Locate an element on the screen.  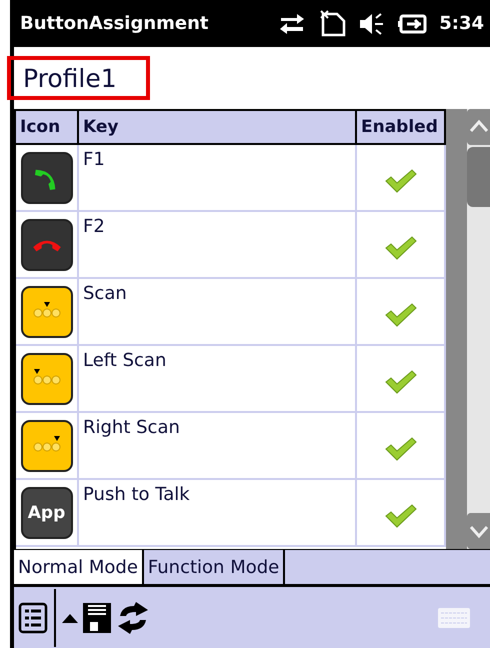
app-icon: App is located at coordinates (46, 512).